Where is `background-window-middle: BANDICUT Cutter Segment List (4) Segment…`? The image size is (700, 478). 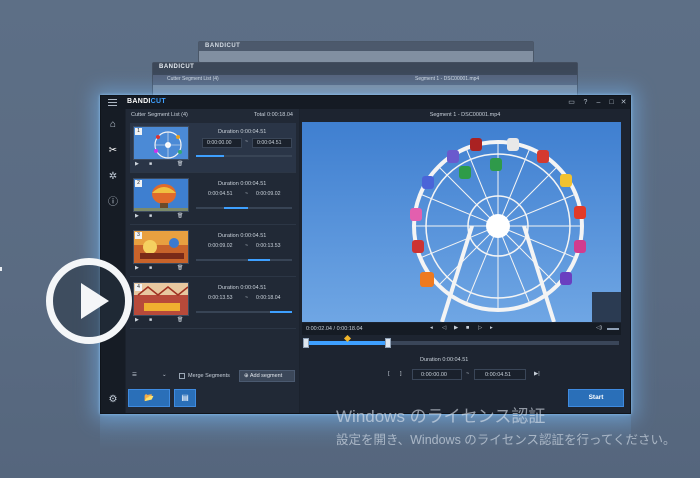
background-window-middle: BANDICUT Cutter Segment List (4) Segment… is located at coordinates (365, 80).